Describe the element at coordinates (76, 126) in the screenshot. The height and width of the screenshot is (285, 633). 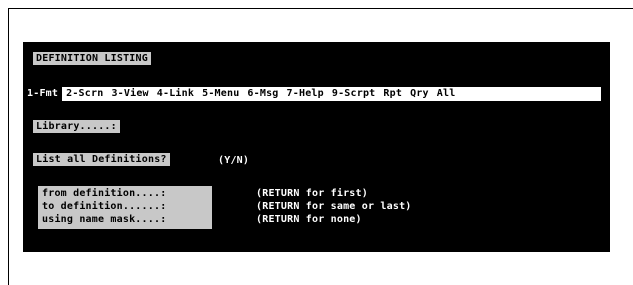
I see `library-field: Library.....:` at that location.